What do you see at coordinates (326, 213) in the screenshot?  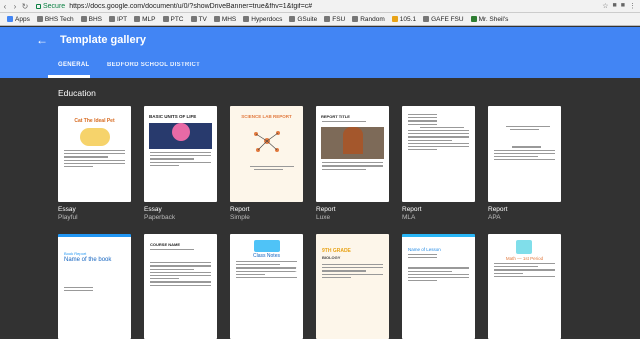 I see `template-caption: Report Luxe` at bounding box center [326, 213].